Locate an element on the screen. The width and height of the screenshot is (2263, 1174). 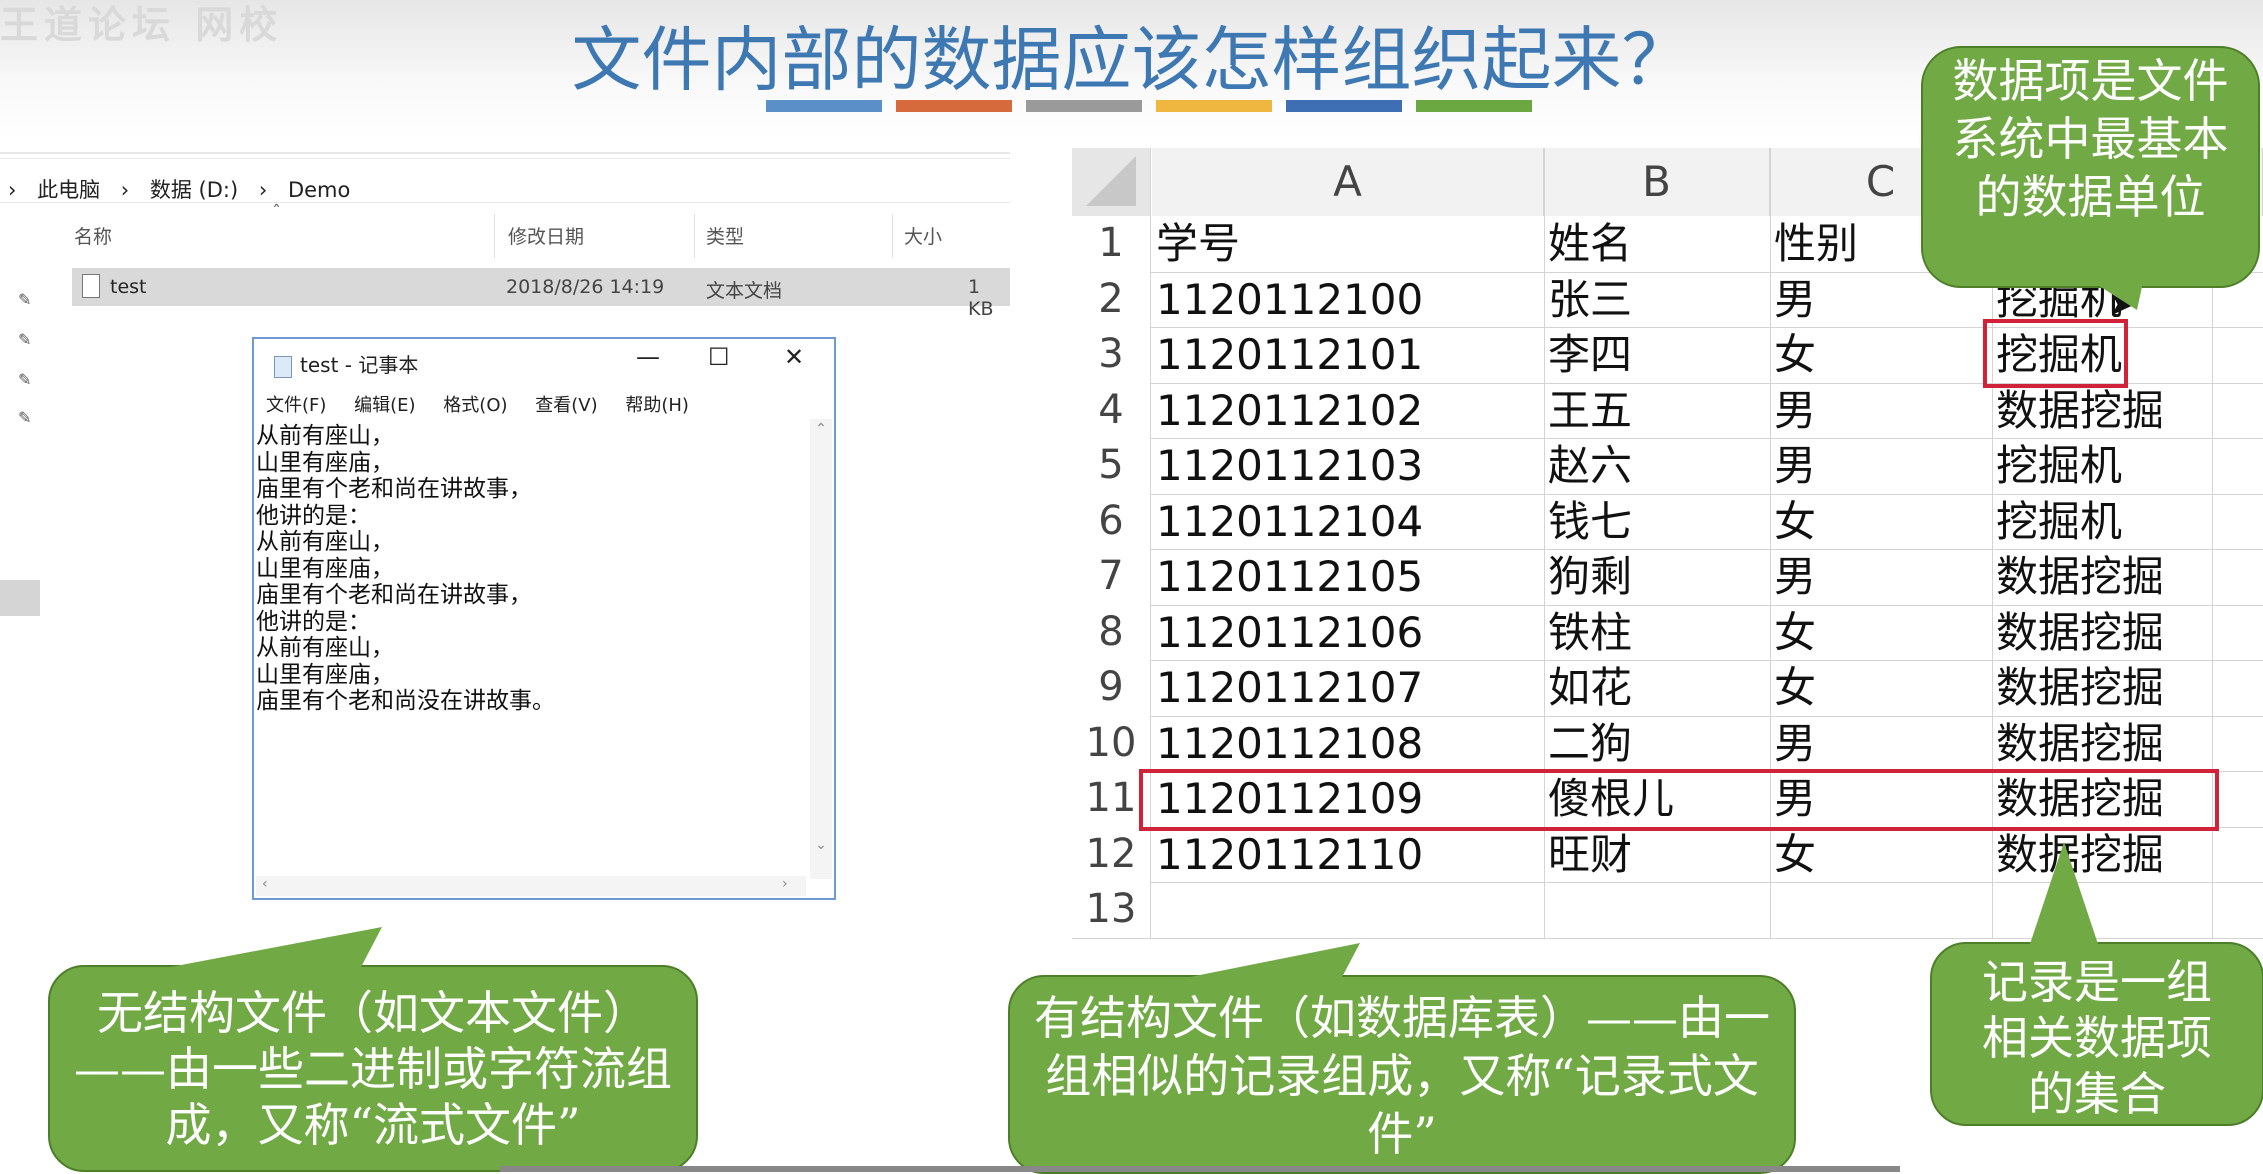
row-header: 13 is located at coordinates (1111, 909).